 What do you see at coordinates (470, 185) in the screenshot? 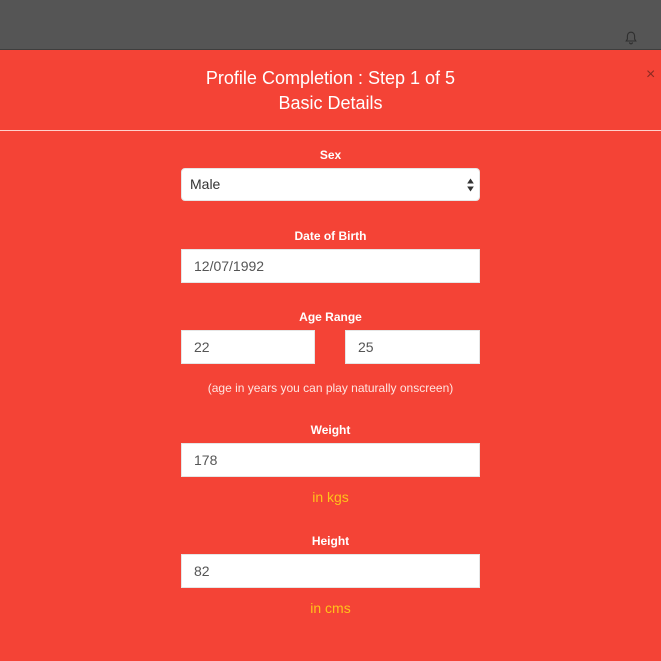
I see `select-arrows-icon` at bounding box center [470, 185].